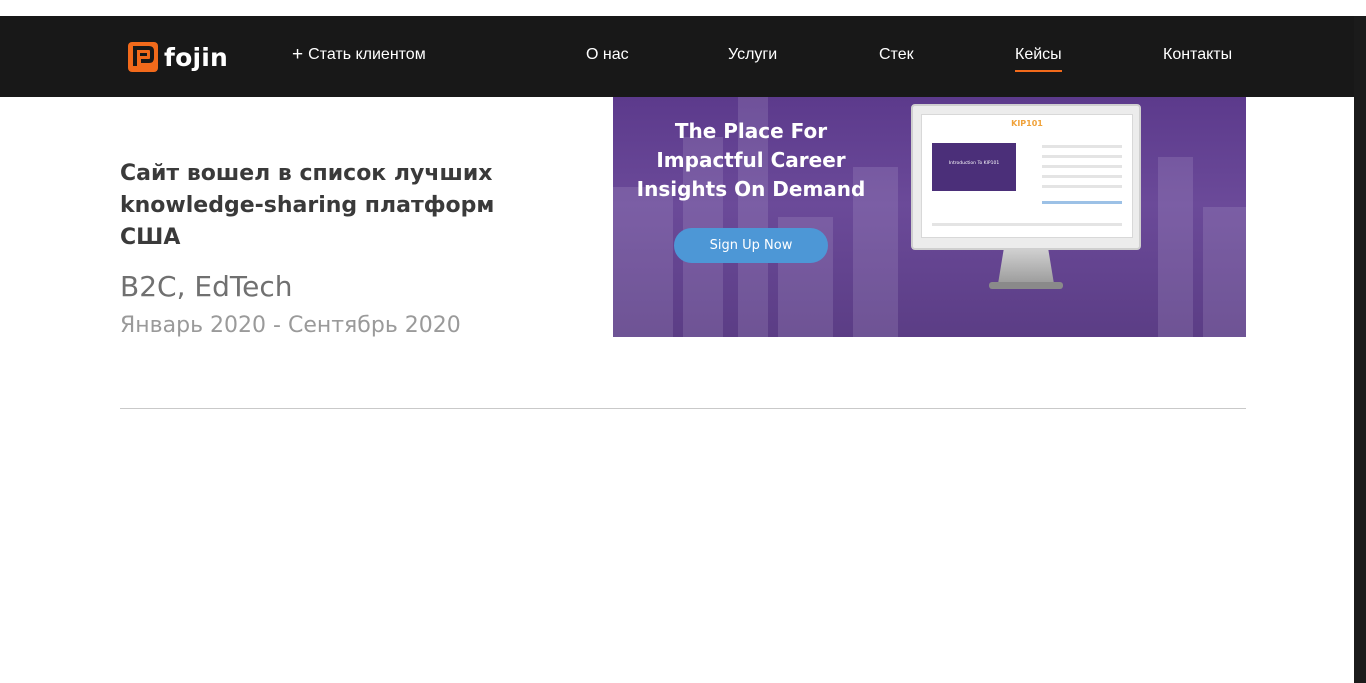 Image resolution: width=1366 pixels, height=683 pixels. I want to click on nav-item-cases: Кейсы, so click(1038, 59).